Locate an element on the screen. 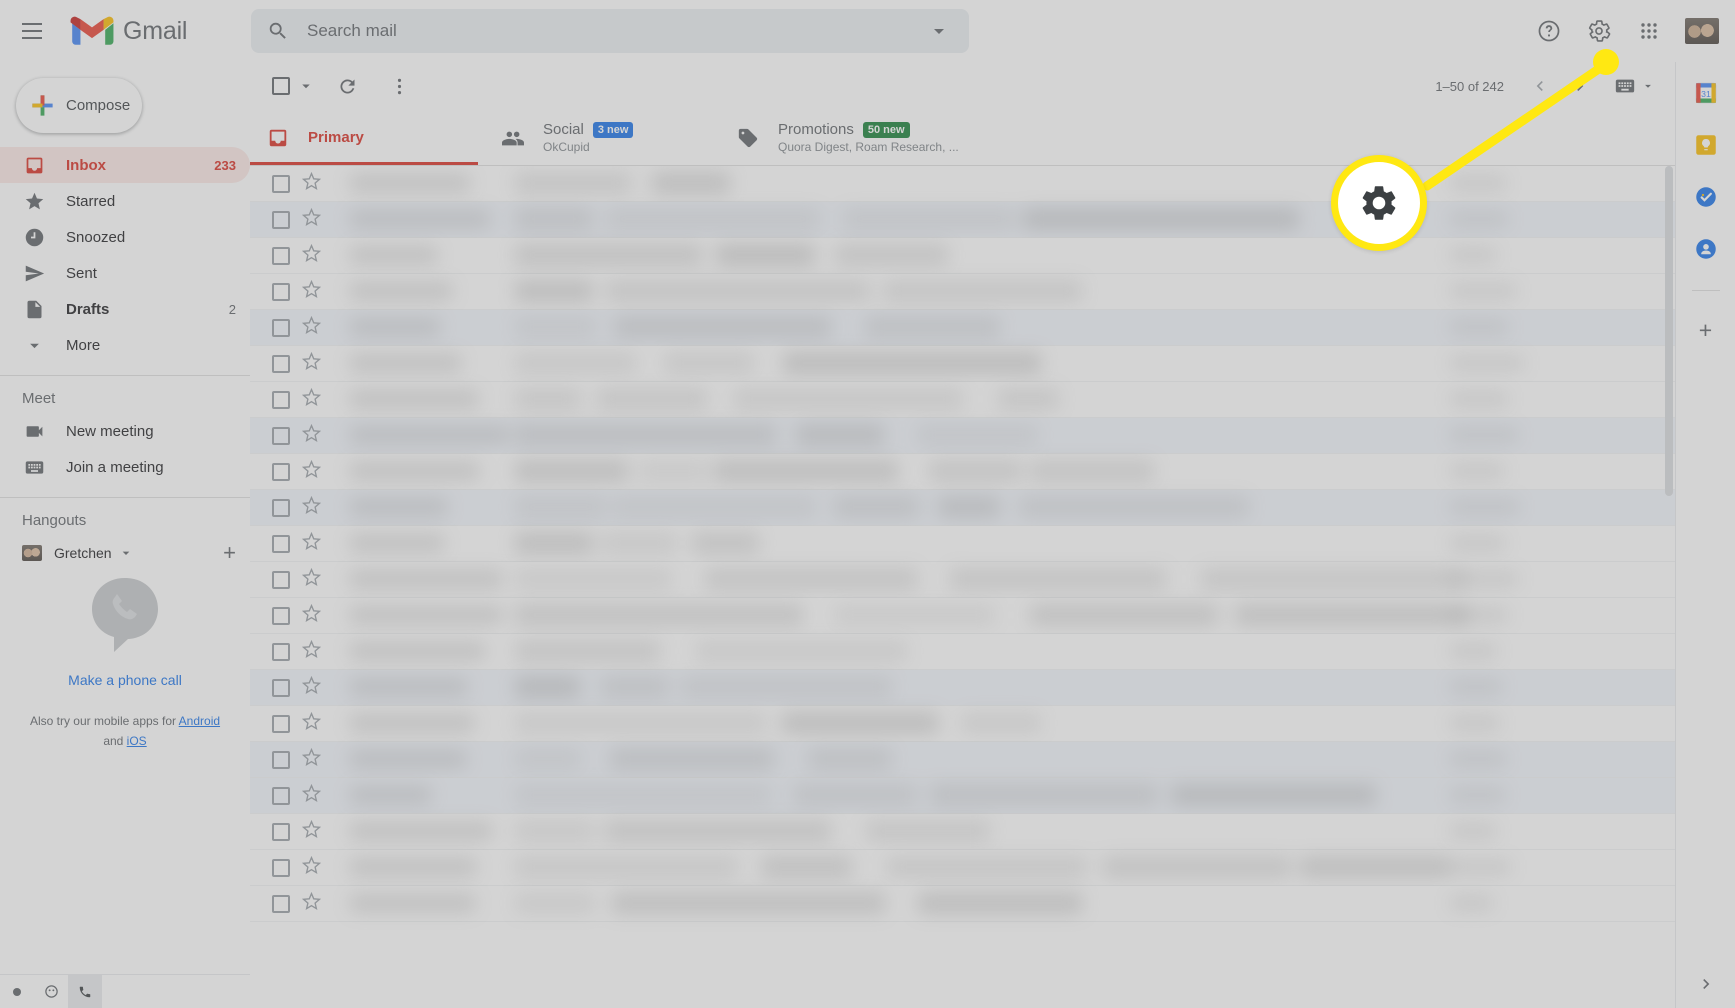 The width and height of the screenshot is (1735, 1008). select-all-chevron-down-icon is located at coordinates (306, 86).